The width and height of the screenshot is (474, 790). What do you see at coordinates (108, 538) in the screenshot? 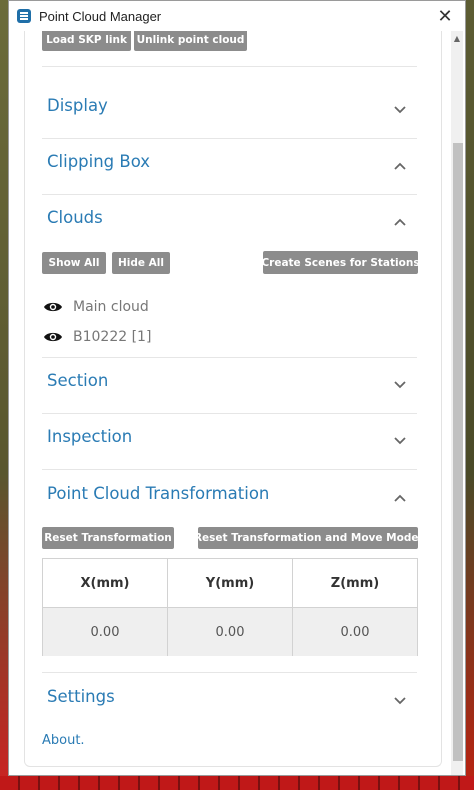
I see `reset-transformation-button: Reset Transformation` at bounding box center [108, 538].